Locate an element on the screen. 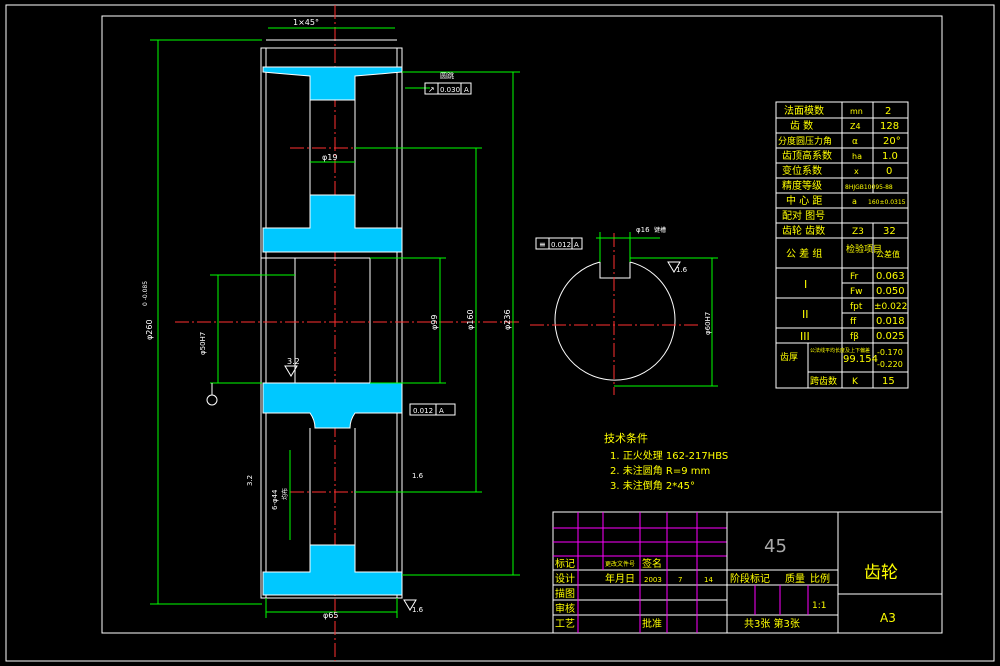 The height and width of the screenshot is (666, 1000). param-1-label: 齿 数 is located at coordinates (801, 125).